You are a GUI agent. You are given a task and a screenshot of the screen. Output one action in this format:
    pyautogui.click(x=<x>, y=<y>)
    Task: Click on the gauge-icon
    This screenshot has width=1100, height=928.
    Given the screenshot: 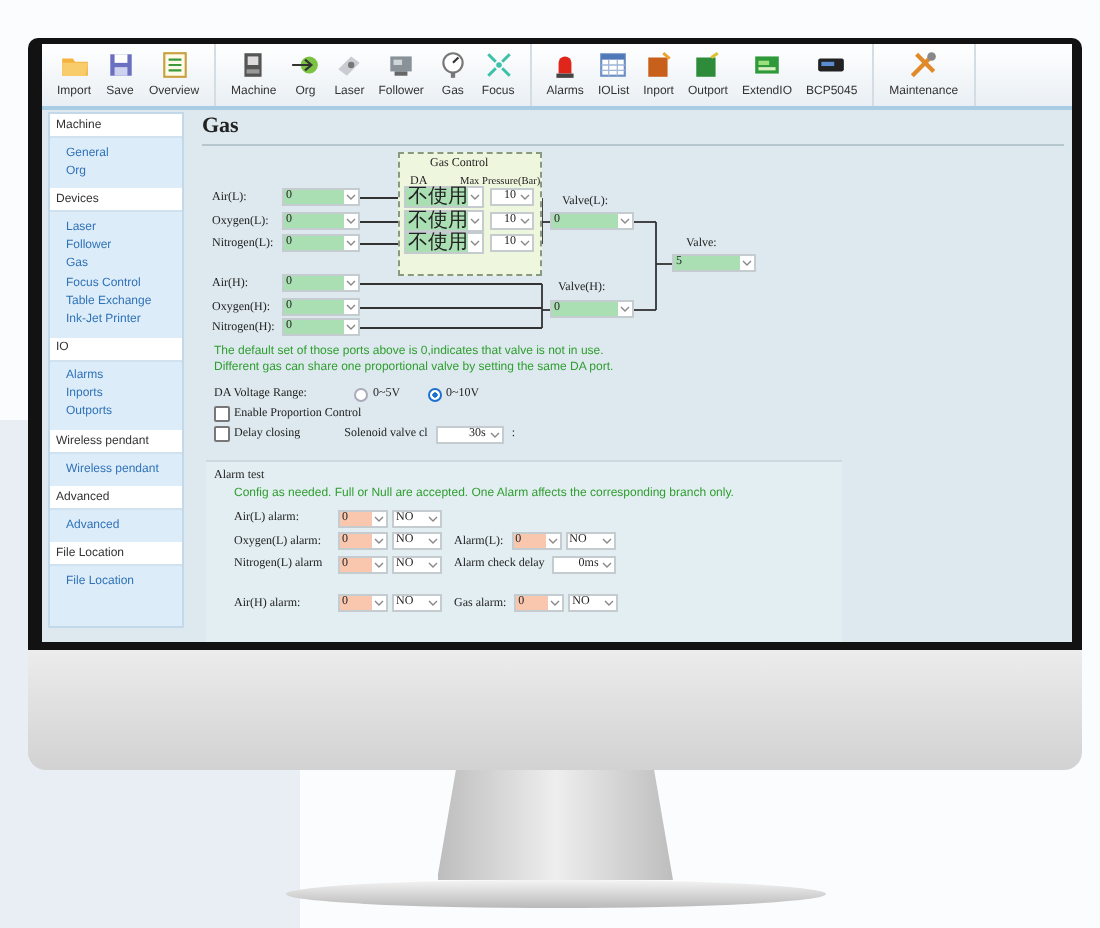 What is the action you would take?
    pyautogui.click(x=452, y=65)
    